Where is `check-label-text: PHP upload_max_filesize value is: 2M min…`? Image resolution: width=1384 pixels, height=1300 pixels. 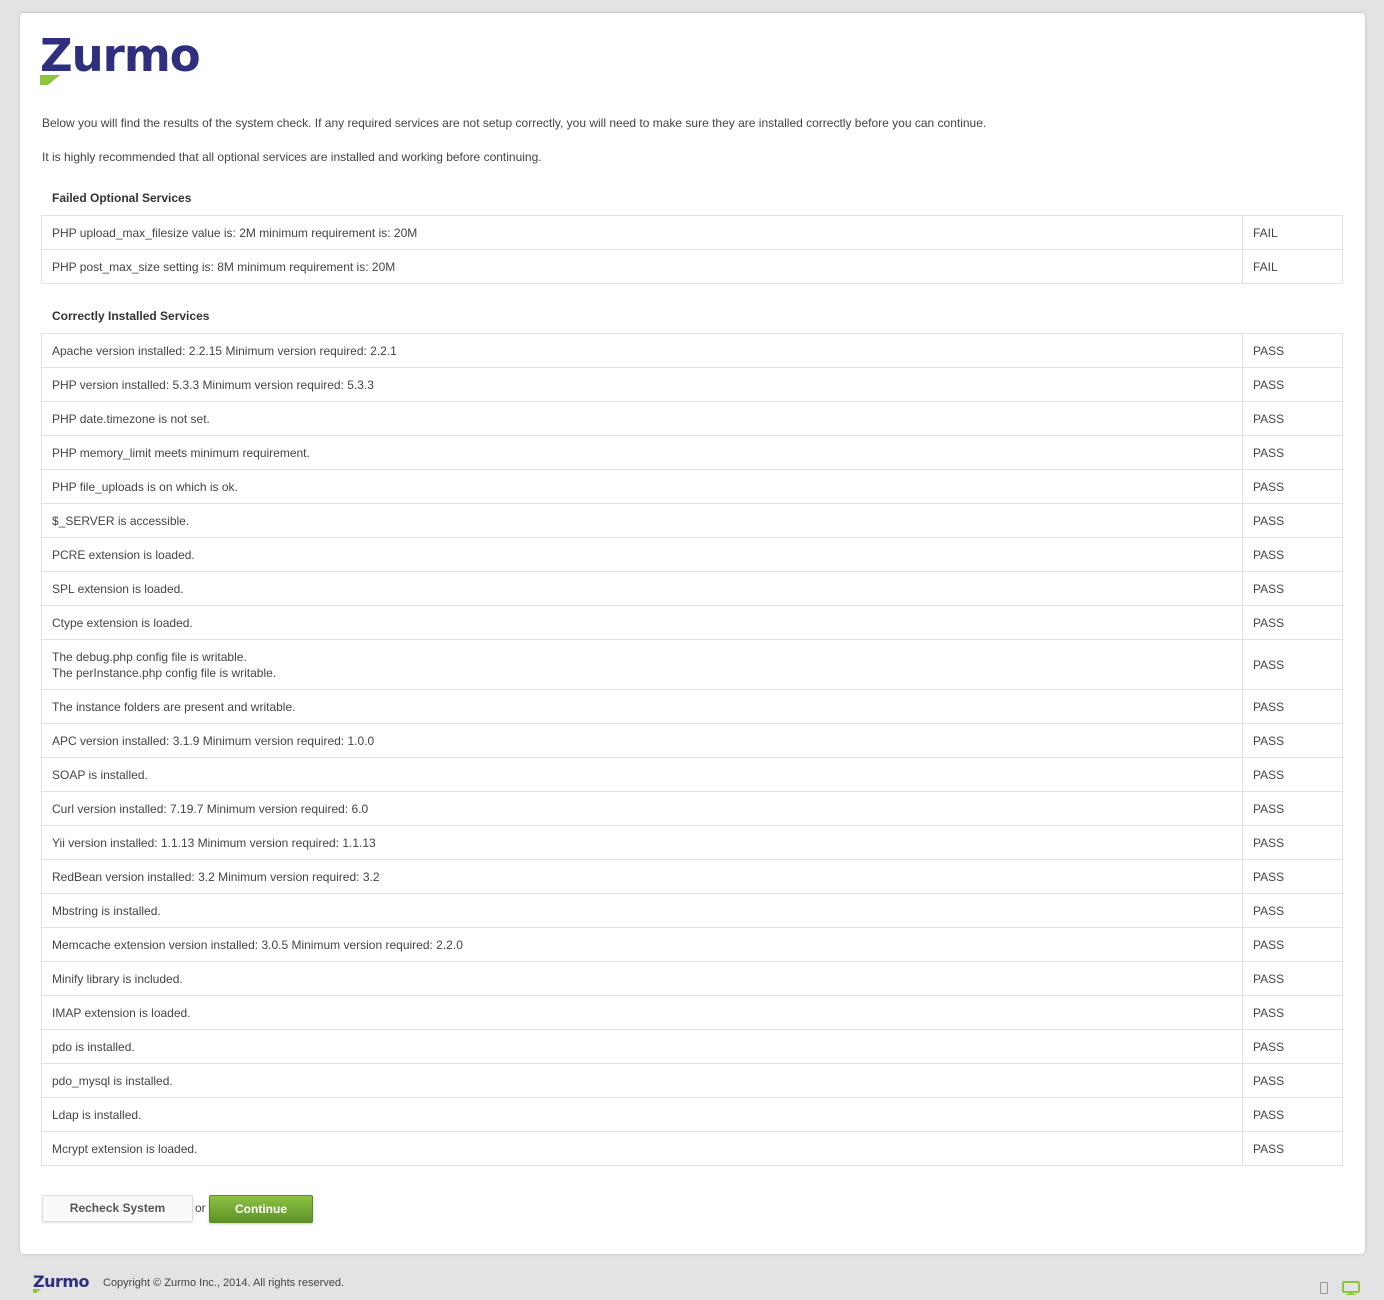
check-label-text: PHP upload_max_filesize value is: 2M min… is located at coordinates (235, 232).